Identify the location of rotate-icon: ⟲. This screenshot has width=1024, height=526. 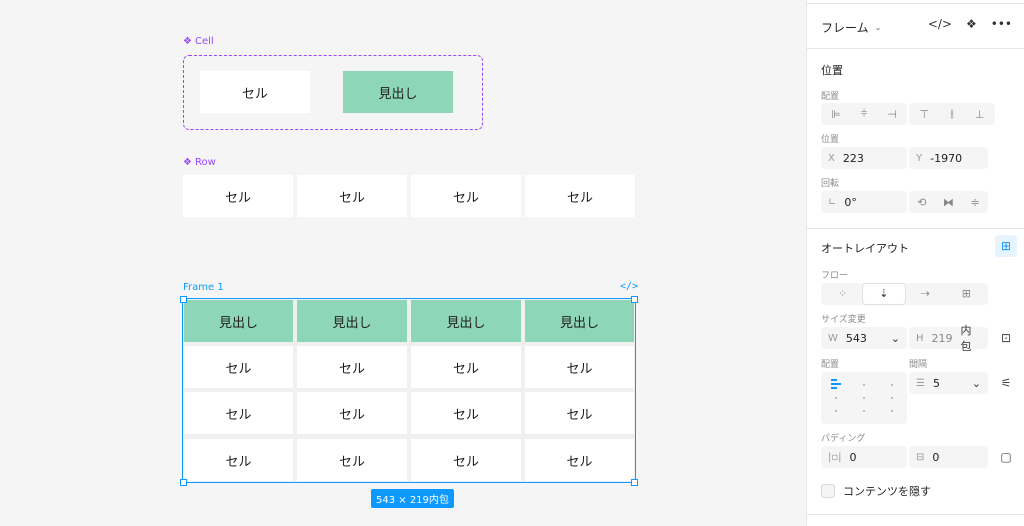
(921, 202).